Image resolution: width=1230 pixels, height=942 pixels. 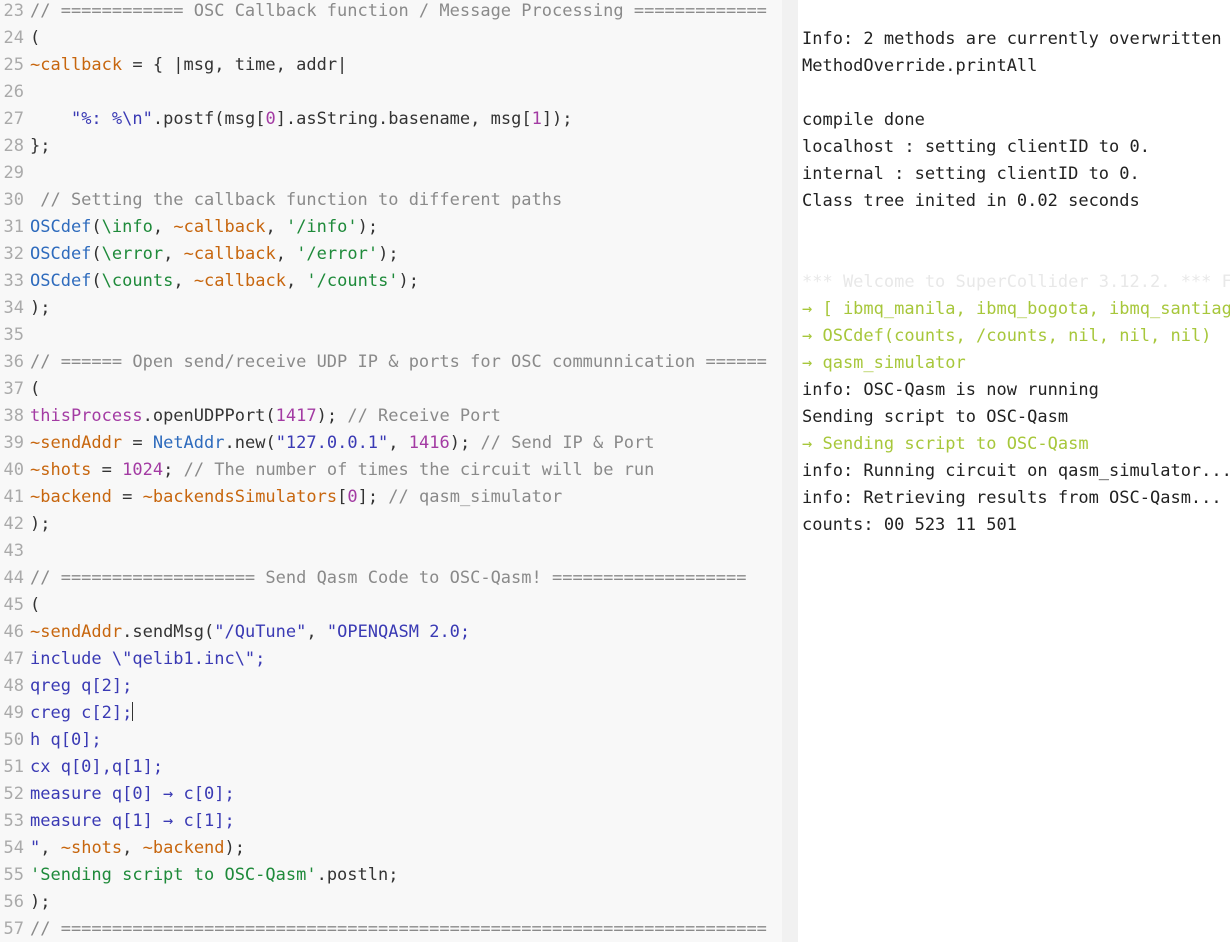 What do you see at coordinates (391, 742) in the screenshot?
I see `code-line: 50 h q[0];` at bounding box center [391, 742].